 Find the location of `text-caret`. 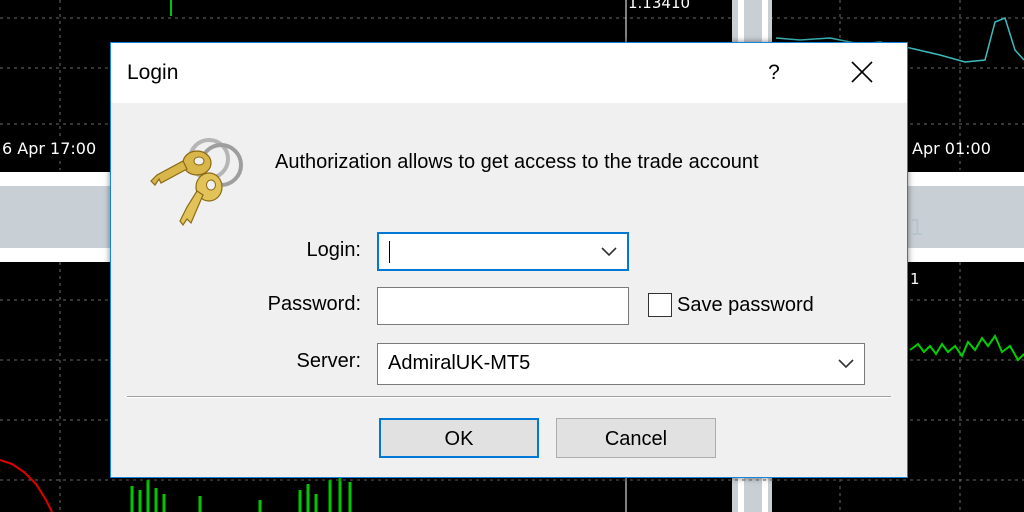

text-caret is located at coordinates (389, 252).